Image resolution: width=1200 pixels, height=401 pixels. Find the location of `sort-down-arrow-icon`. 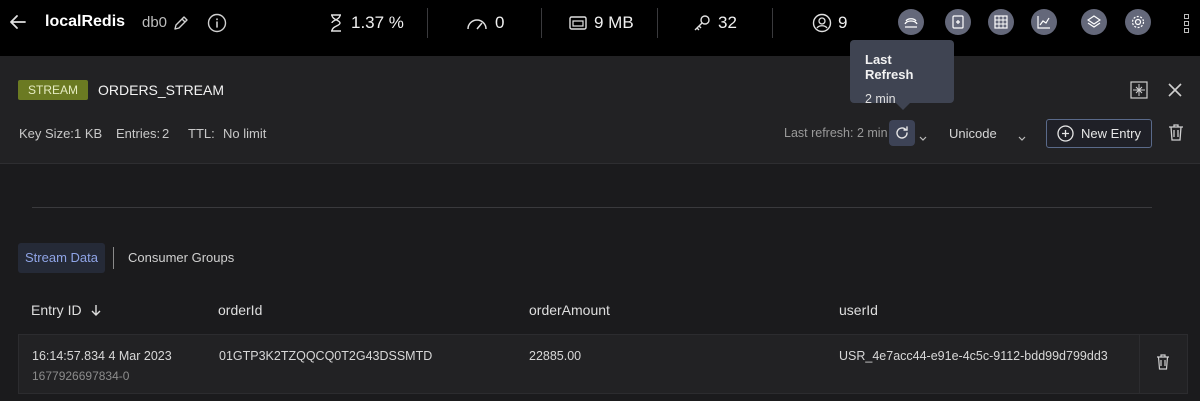

sort-down-arrow-icon is located at coordinates (96, 310).